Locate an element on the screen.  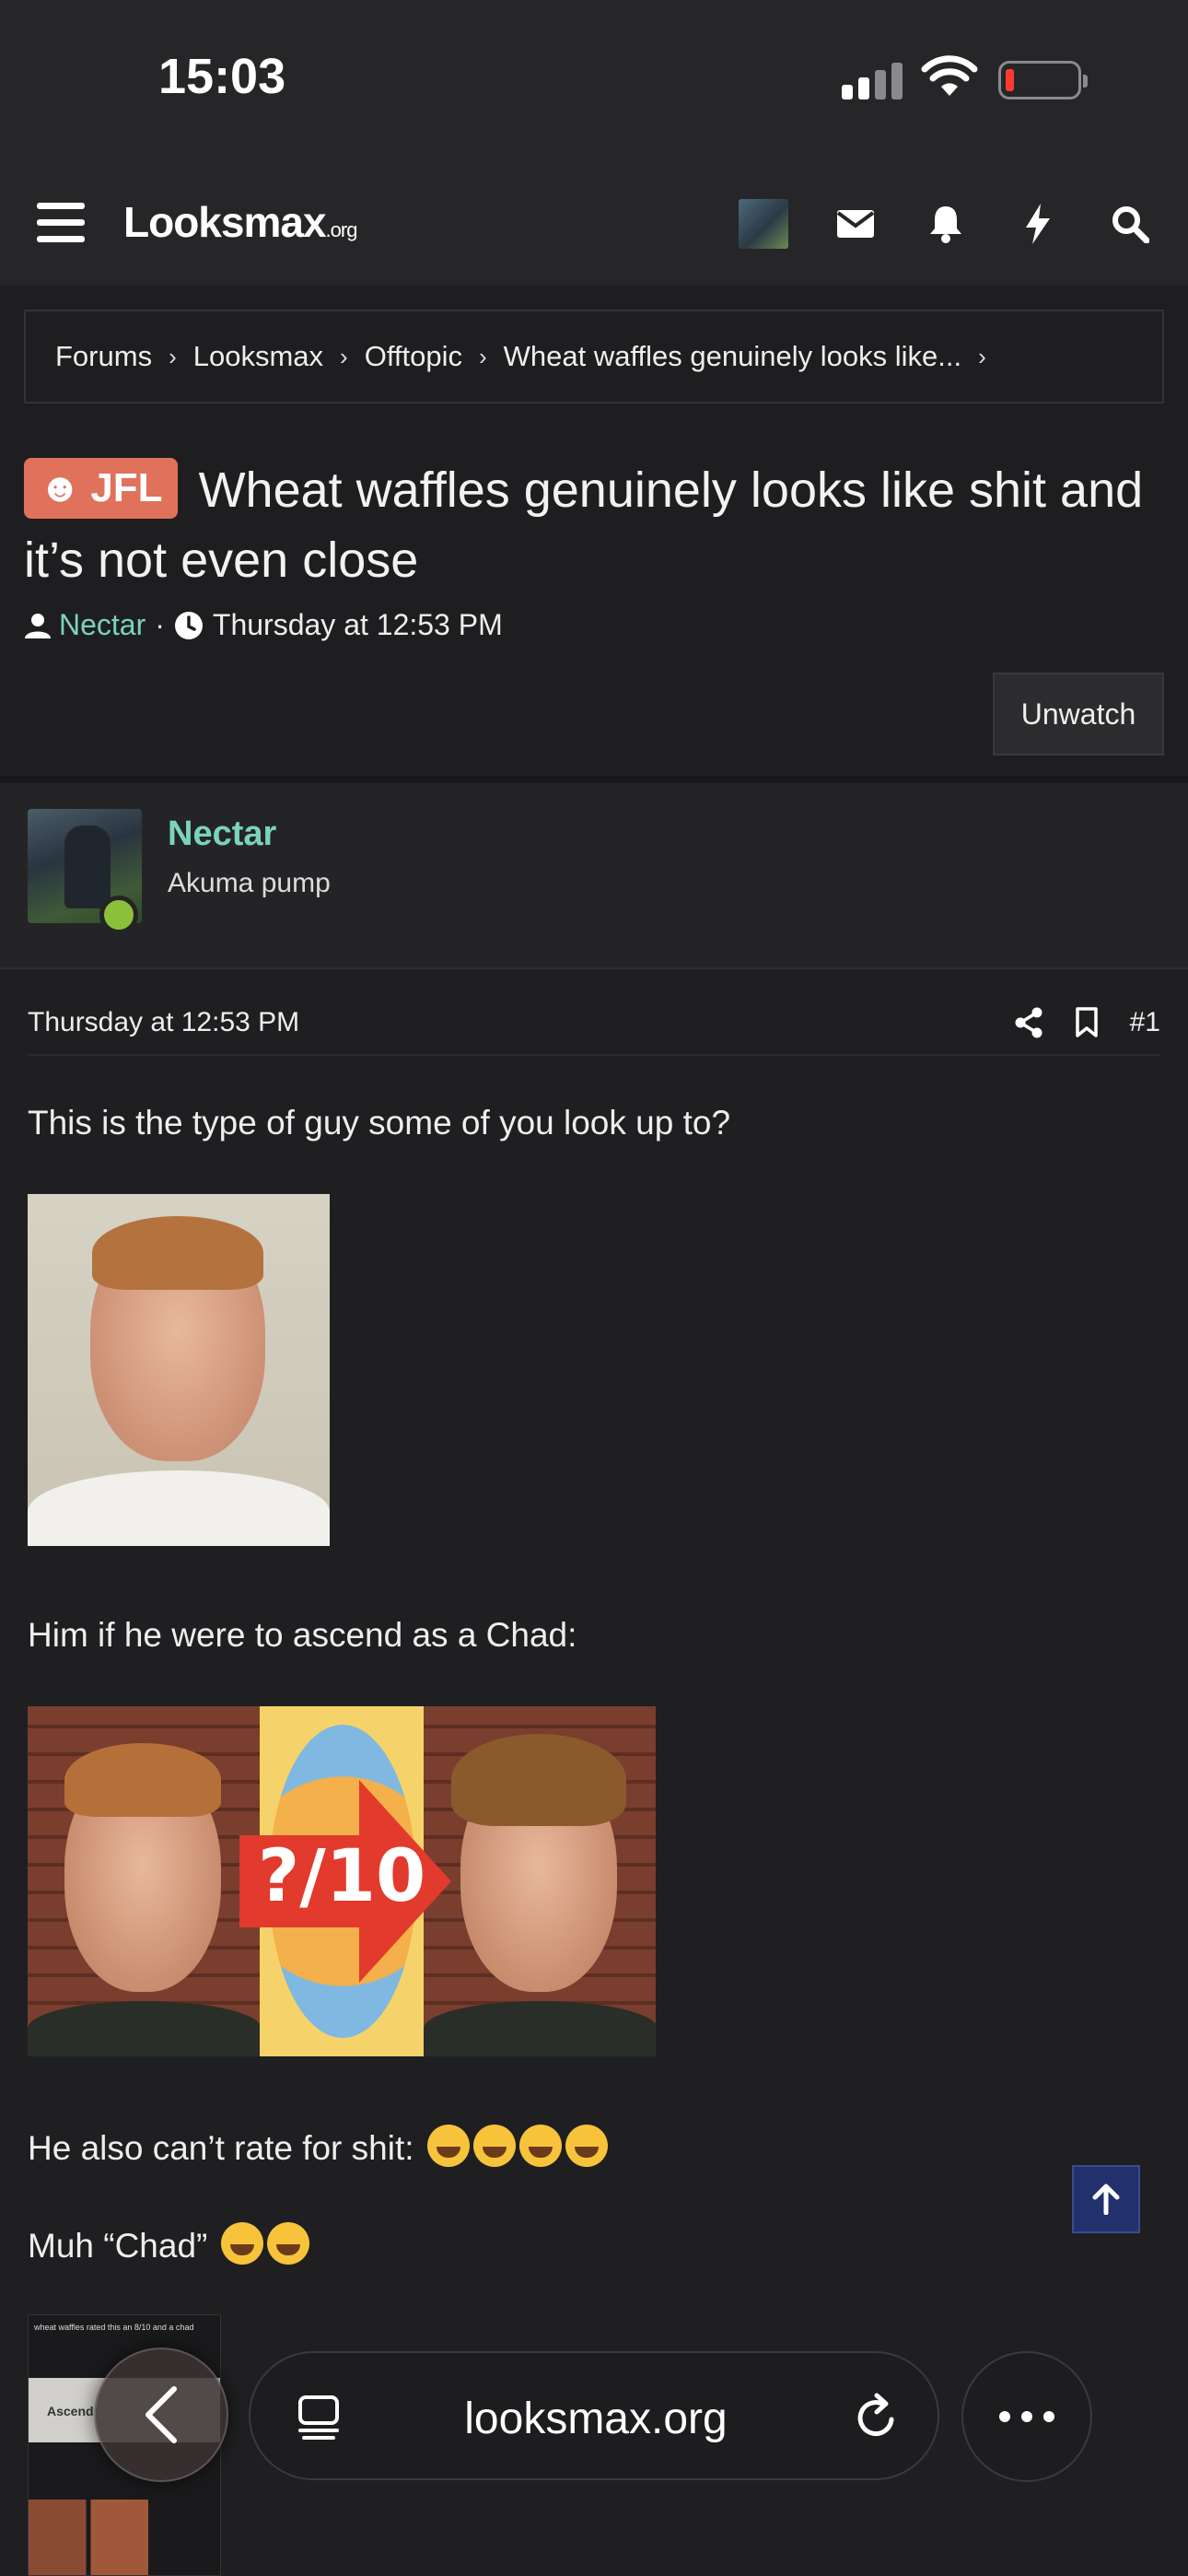
thread-author-link: Nectar is located at coordinates (102, 625).